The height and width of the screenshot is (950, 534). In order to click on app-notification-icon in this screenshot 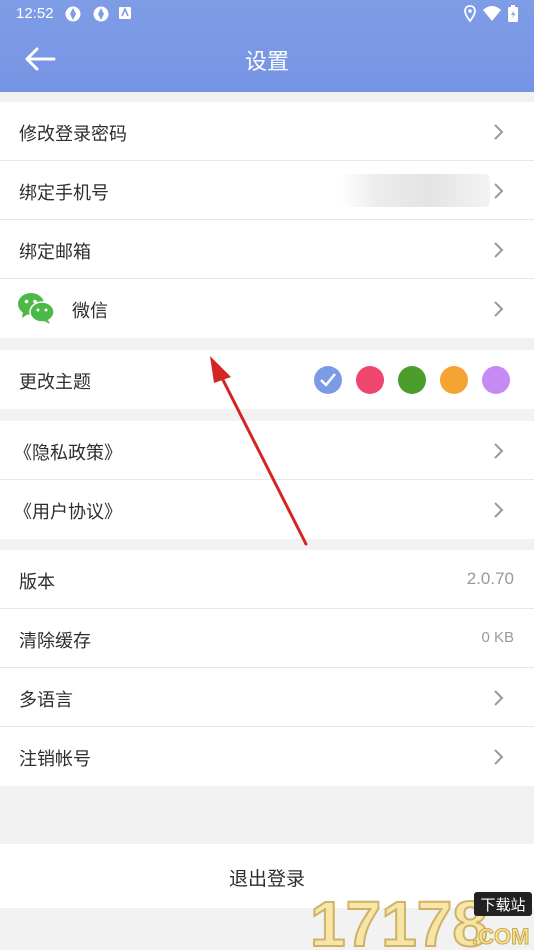, I will do `click(125, 12)`.